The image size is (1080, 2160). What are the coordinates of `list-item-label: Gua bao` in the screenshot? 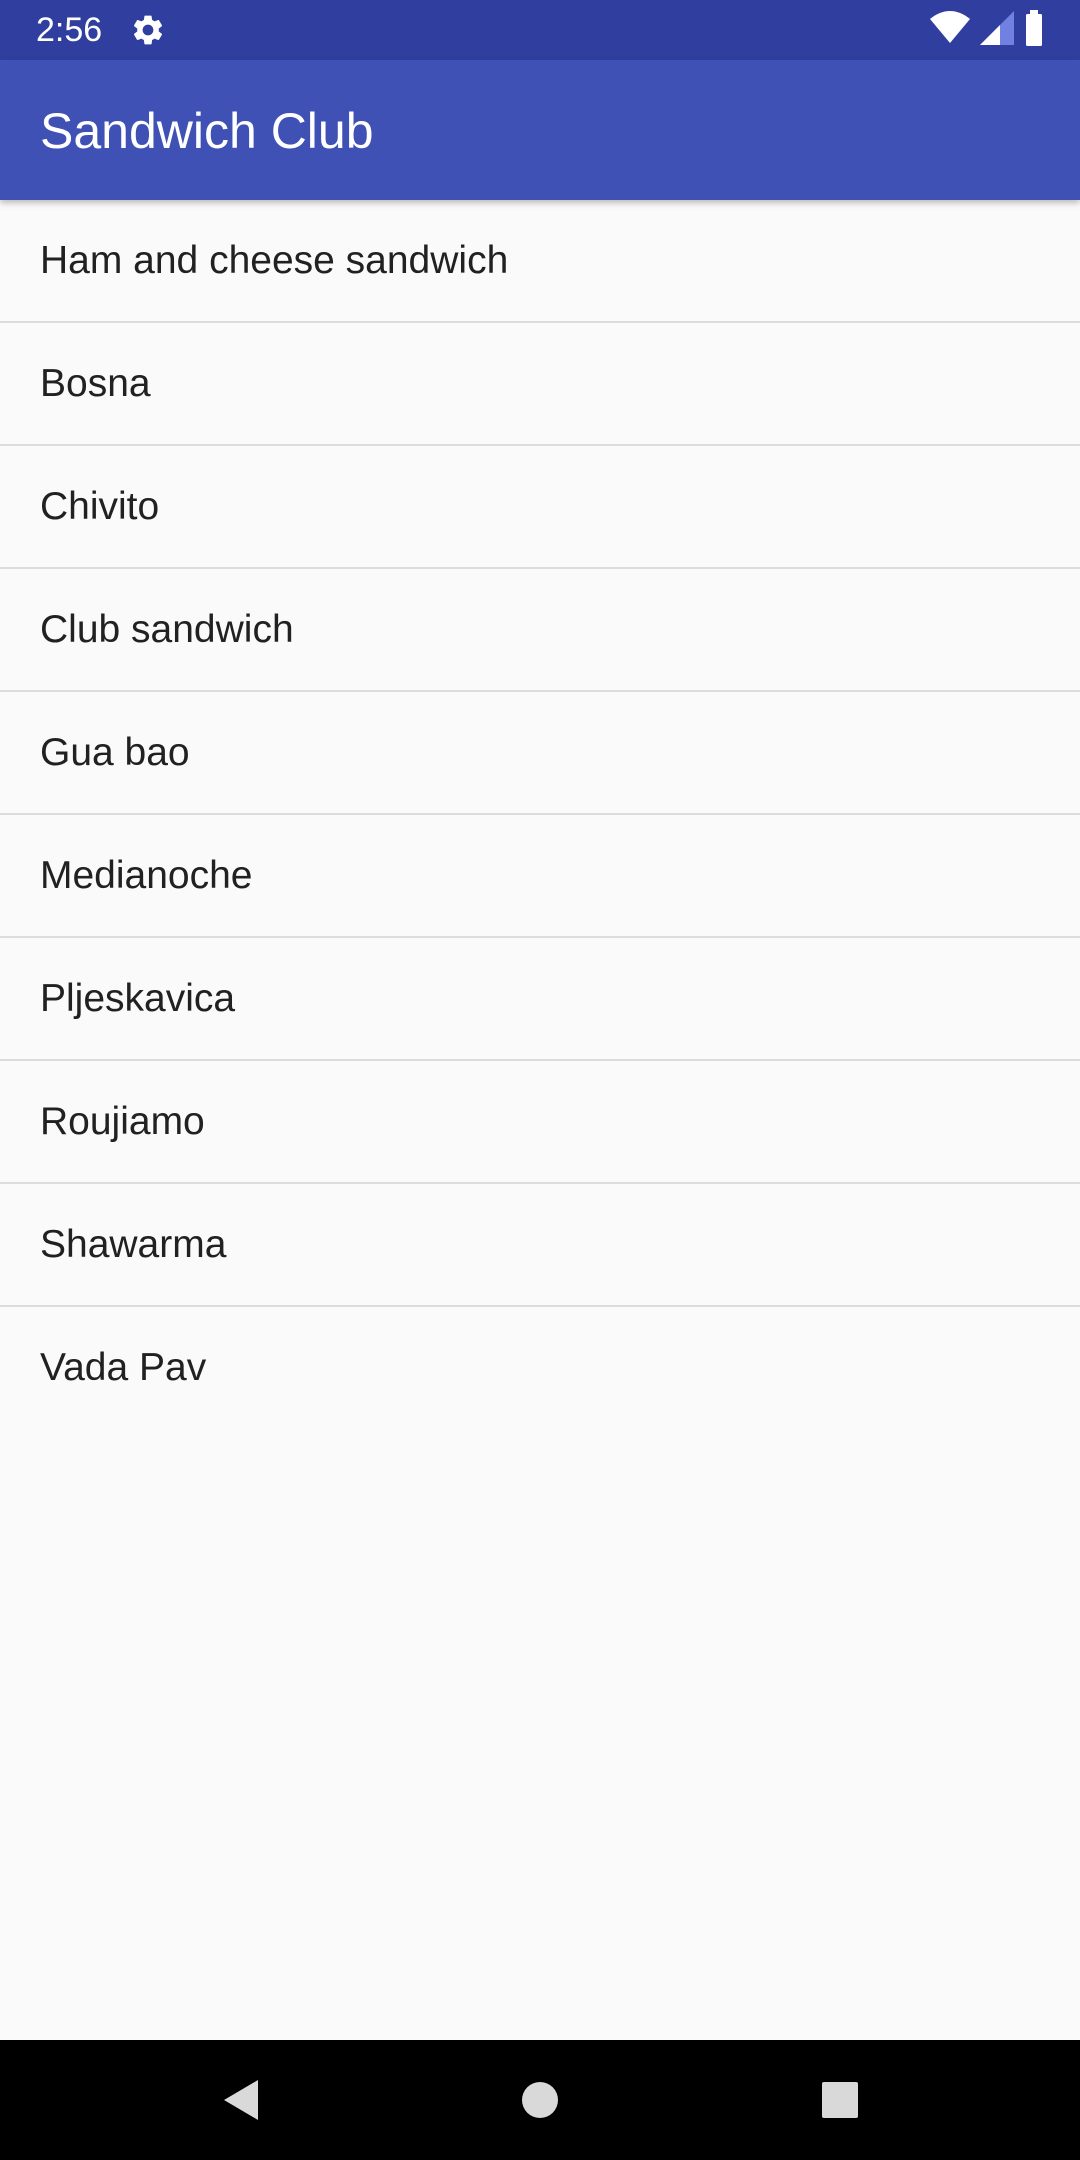 It's located at (115, 752).